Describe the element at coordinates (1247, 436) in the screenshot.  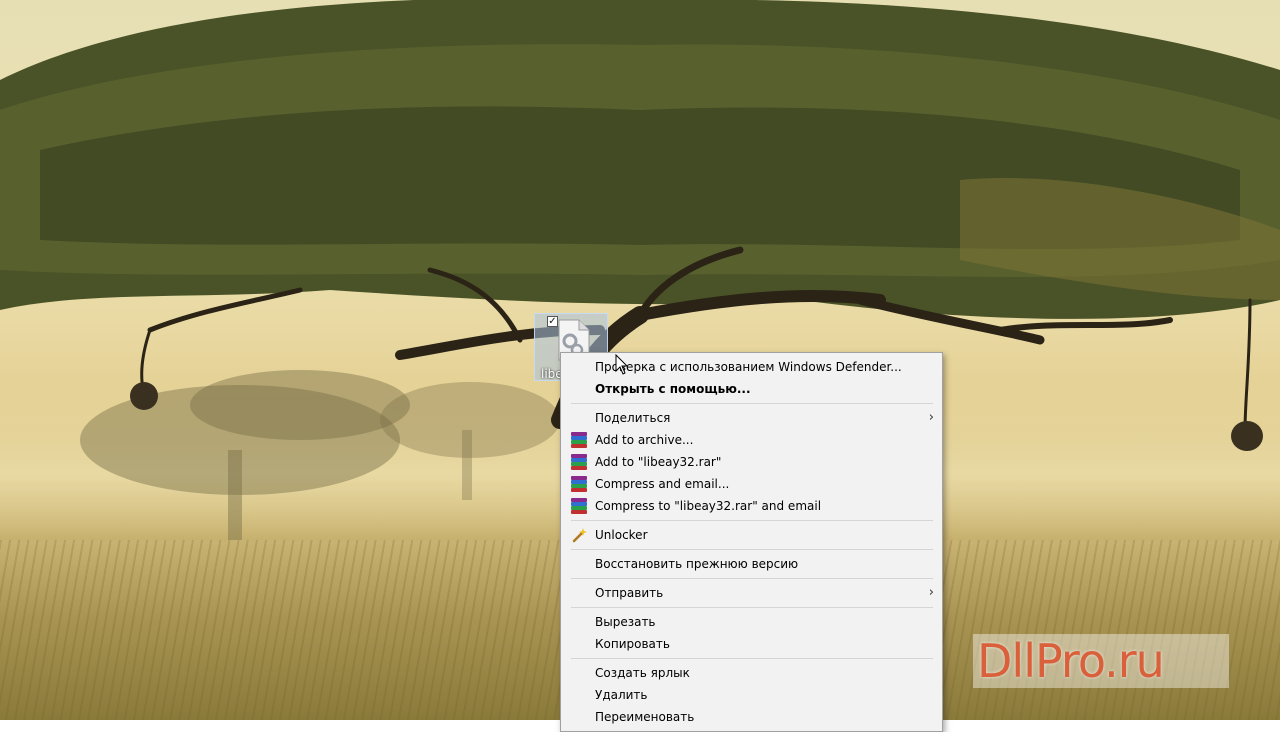
I see `nest-right` at that location.